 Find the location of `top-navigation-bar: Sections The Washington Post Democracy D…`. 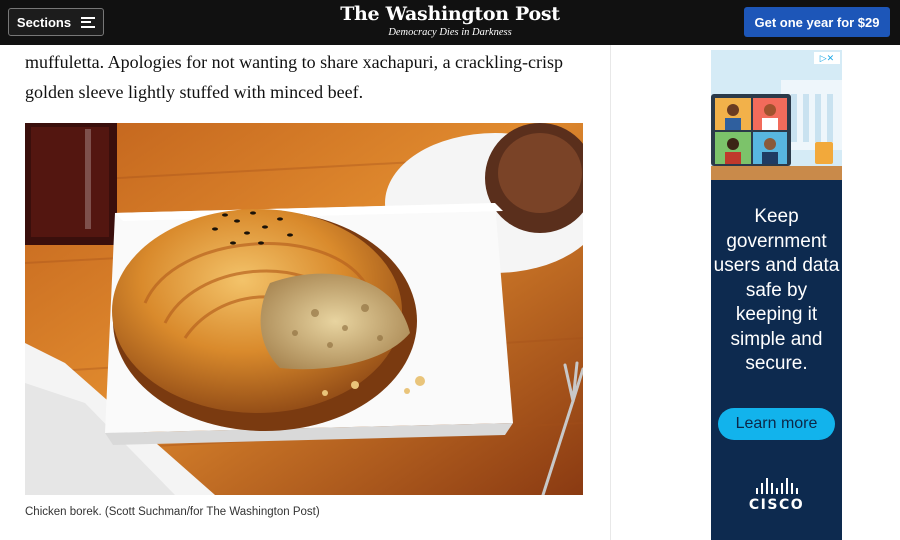

top-navigation-bar: Sections The Washington Post Democracy D… is located at coordinates (450, 22).